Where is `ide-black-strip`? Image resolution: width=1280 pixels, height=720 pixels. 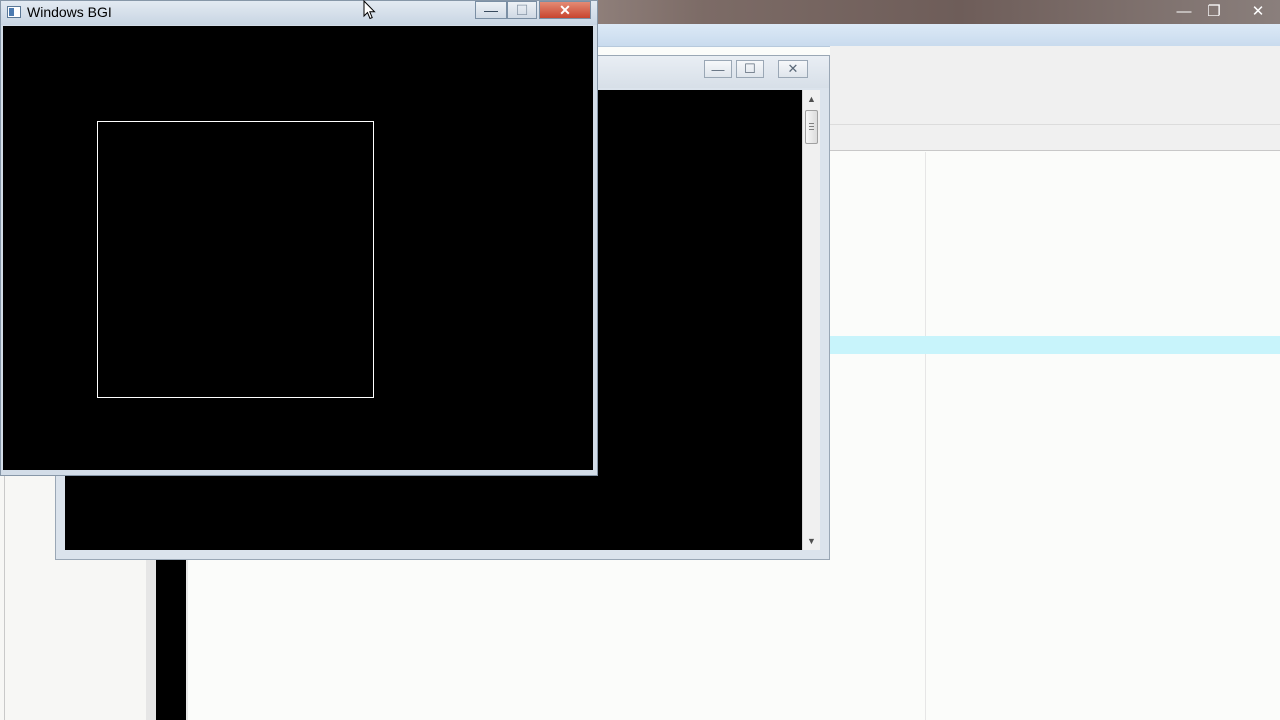
ide-black-strip is located at coordinates (171, 638).